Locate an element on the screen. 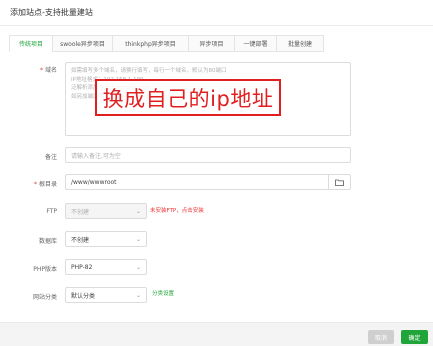 This screenshot has height=346, width=433. category-select: 默认分类 ⌄ is located at coordinates (106, 295).